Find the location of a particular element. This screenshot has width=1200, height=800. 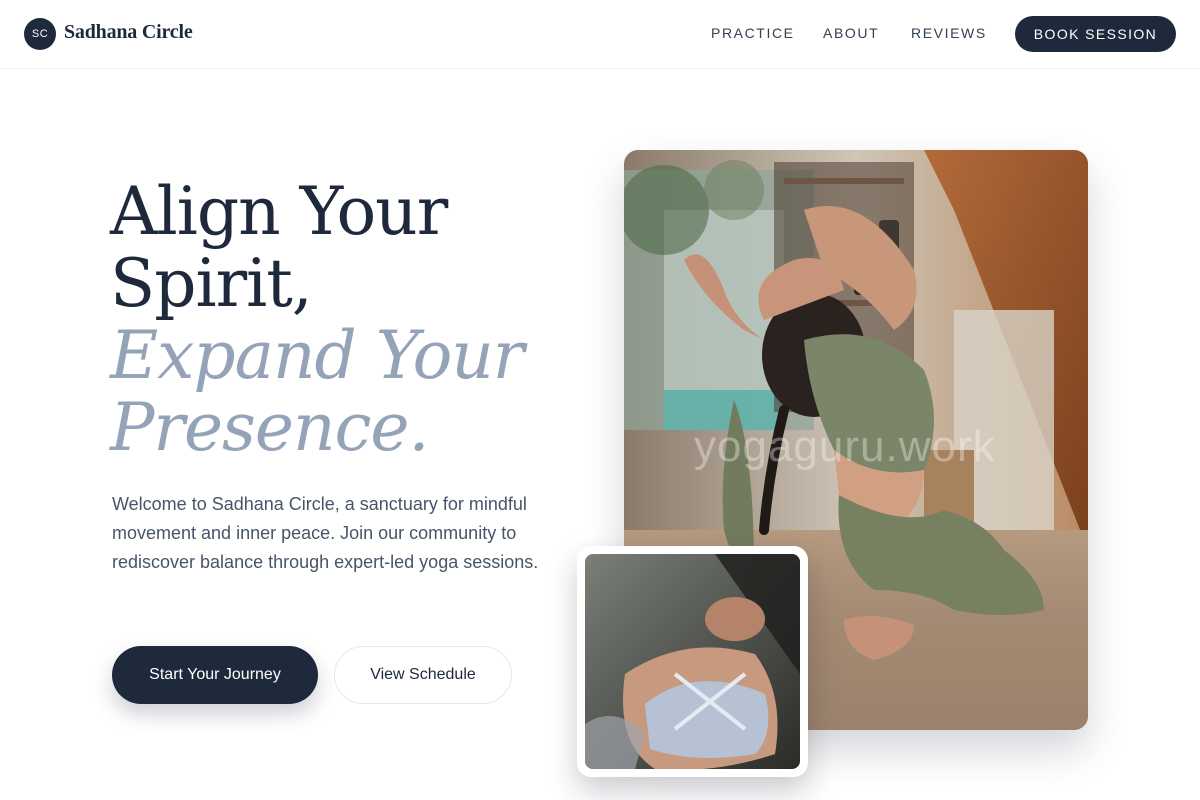

meditation-photo-card is located at coordinates (692, 661).